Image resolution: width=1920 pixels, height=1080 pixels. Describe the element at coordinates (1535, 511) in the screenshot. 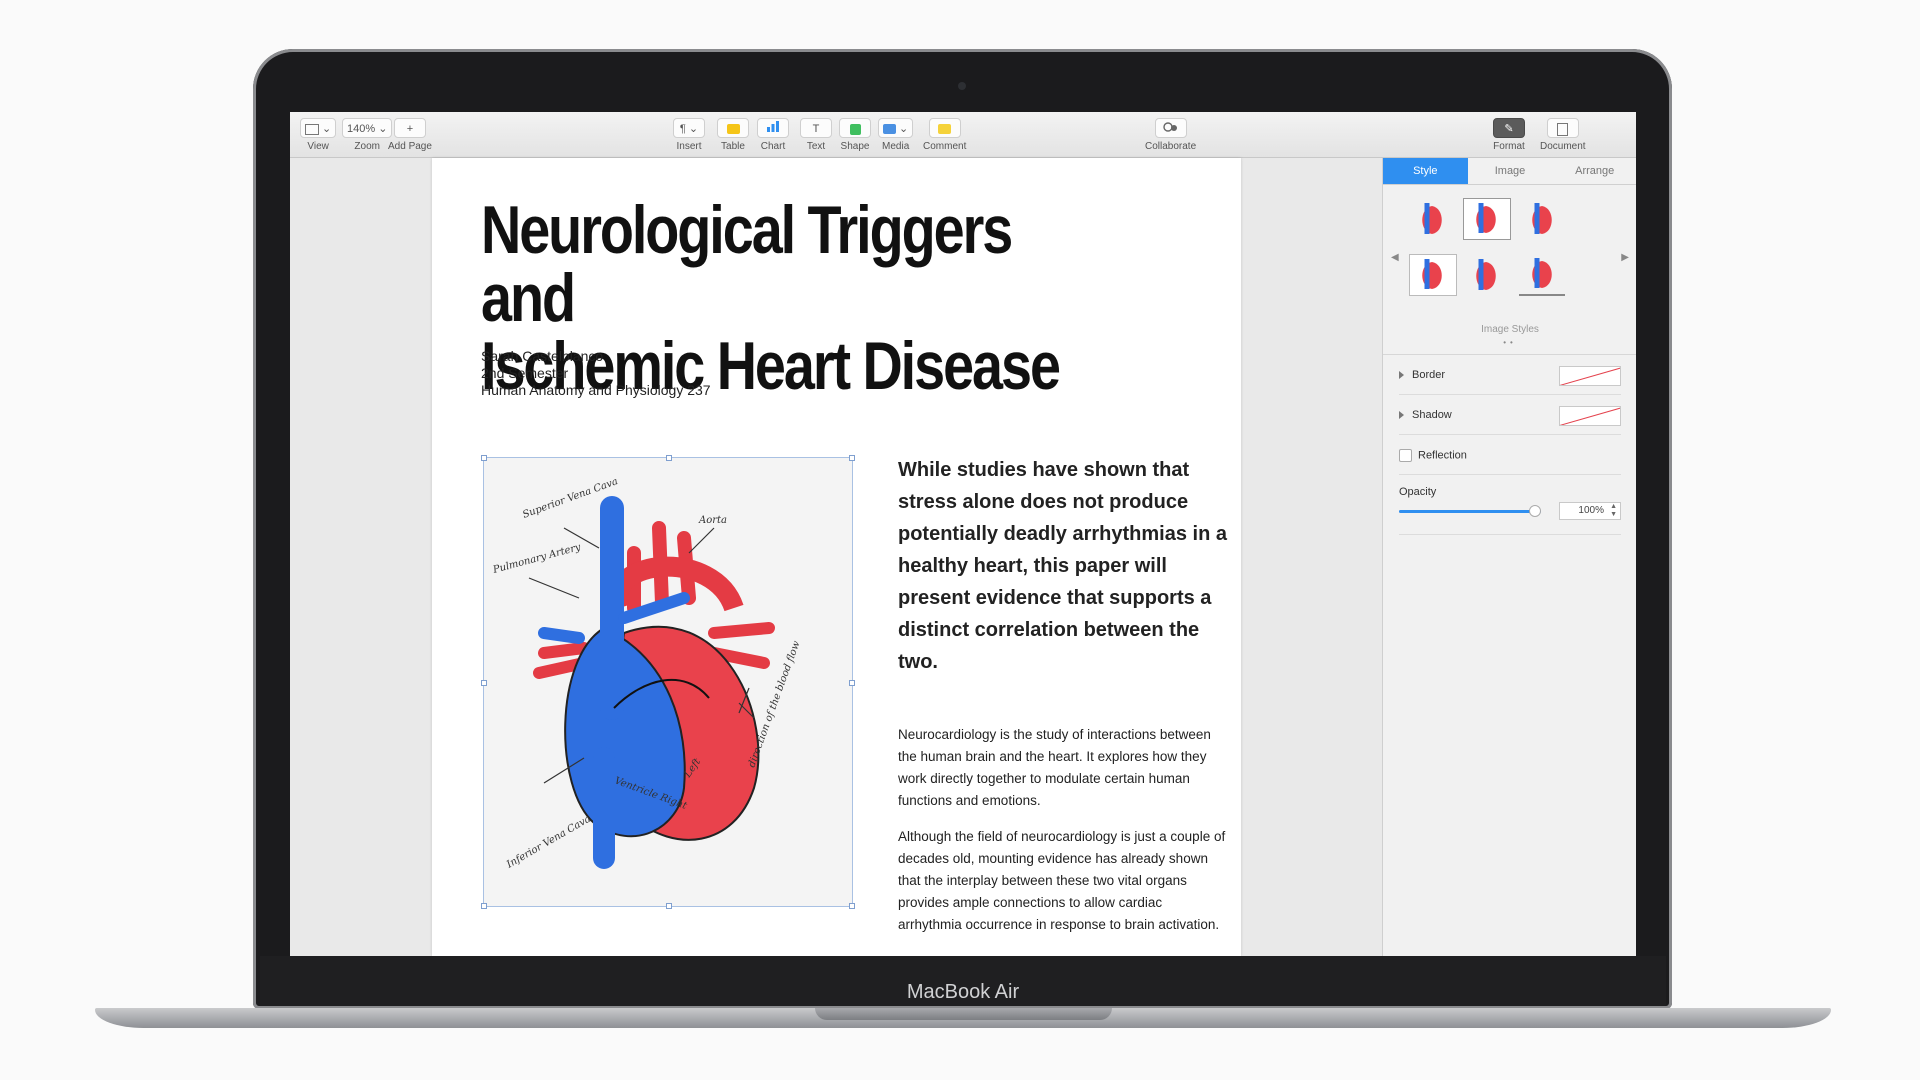

I see `opacity-slider-knob` at that location.